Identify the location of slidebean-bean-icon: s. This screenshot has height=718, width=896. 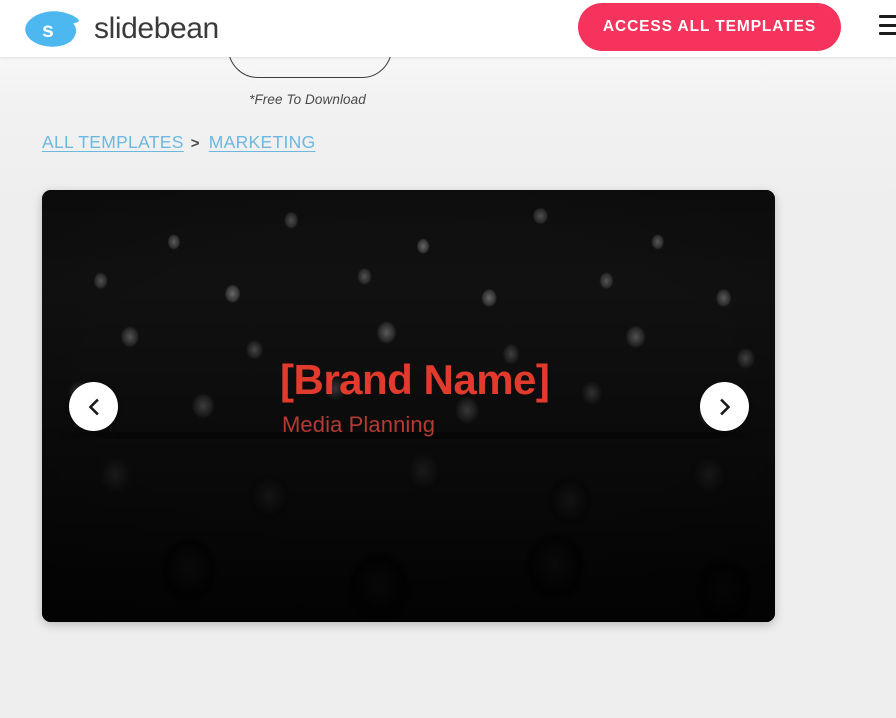
(52, 29).